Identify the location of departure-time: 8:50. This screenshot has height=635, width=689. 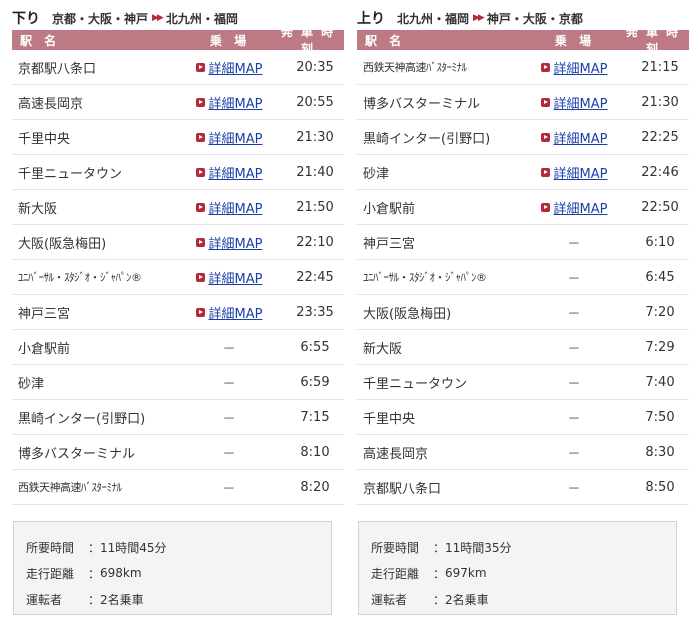
(660, 487).